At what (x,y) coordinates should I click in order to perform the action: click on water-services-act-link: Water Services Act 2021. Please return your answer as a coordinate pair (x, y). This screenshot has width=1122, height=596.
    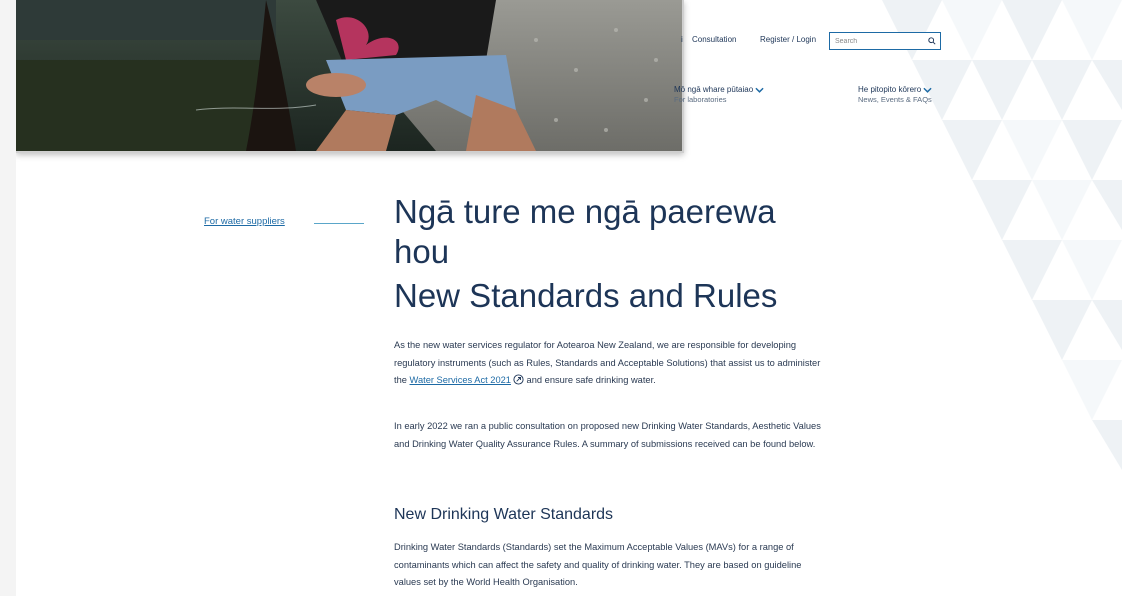
    Looking at the image, I should click on (460, 380).